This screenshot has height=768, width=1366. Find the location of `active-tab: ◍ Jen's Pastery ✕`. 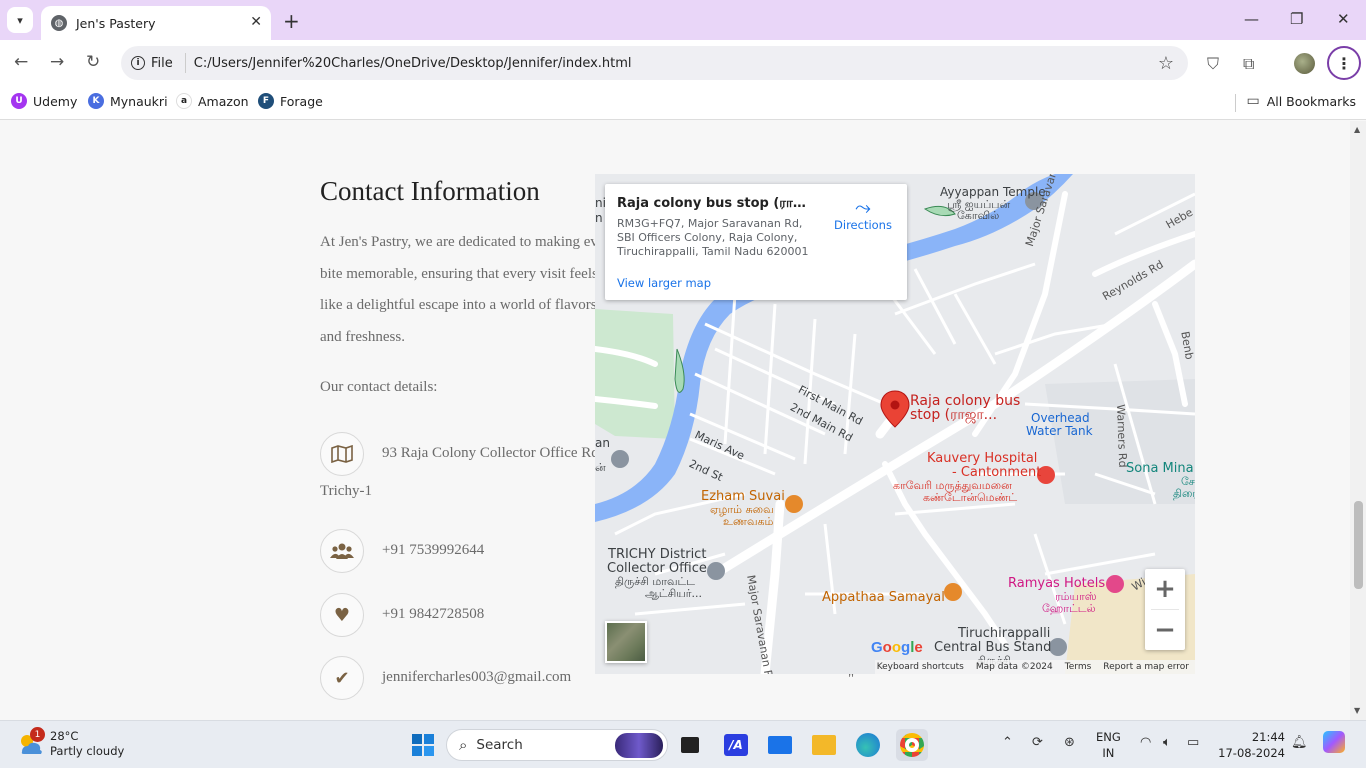

active-tab: ◍ Jen's Pastery ✕ is located at coordinates (156, 23).